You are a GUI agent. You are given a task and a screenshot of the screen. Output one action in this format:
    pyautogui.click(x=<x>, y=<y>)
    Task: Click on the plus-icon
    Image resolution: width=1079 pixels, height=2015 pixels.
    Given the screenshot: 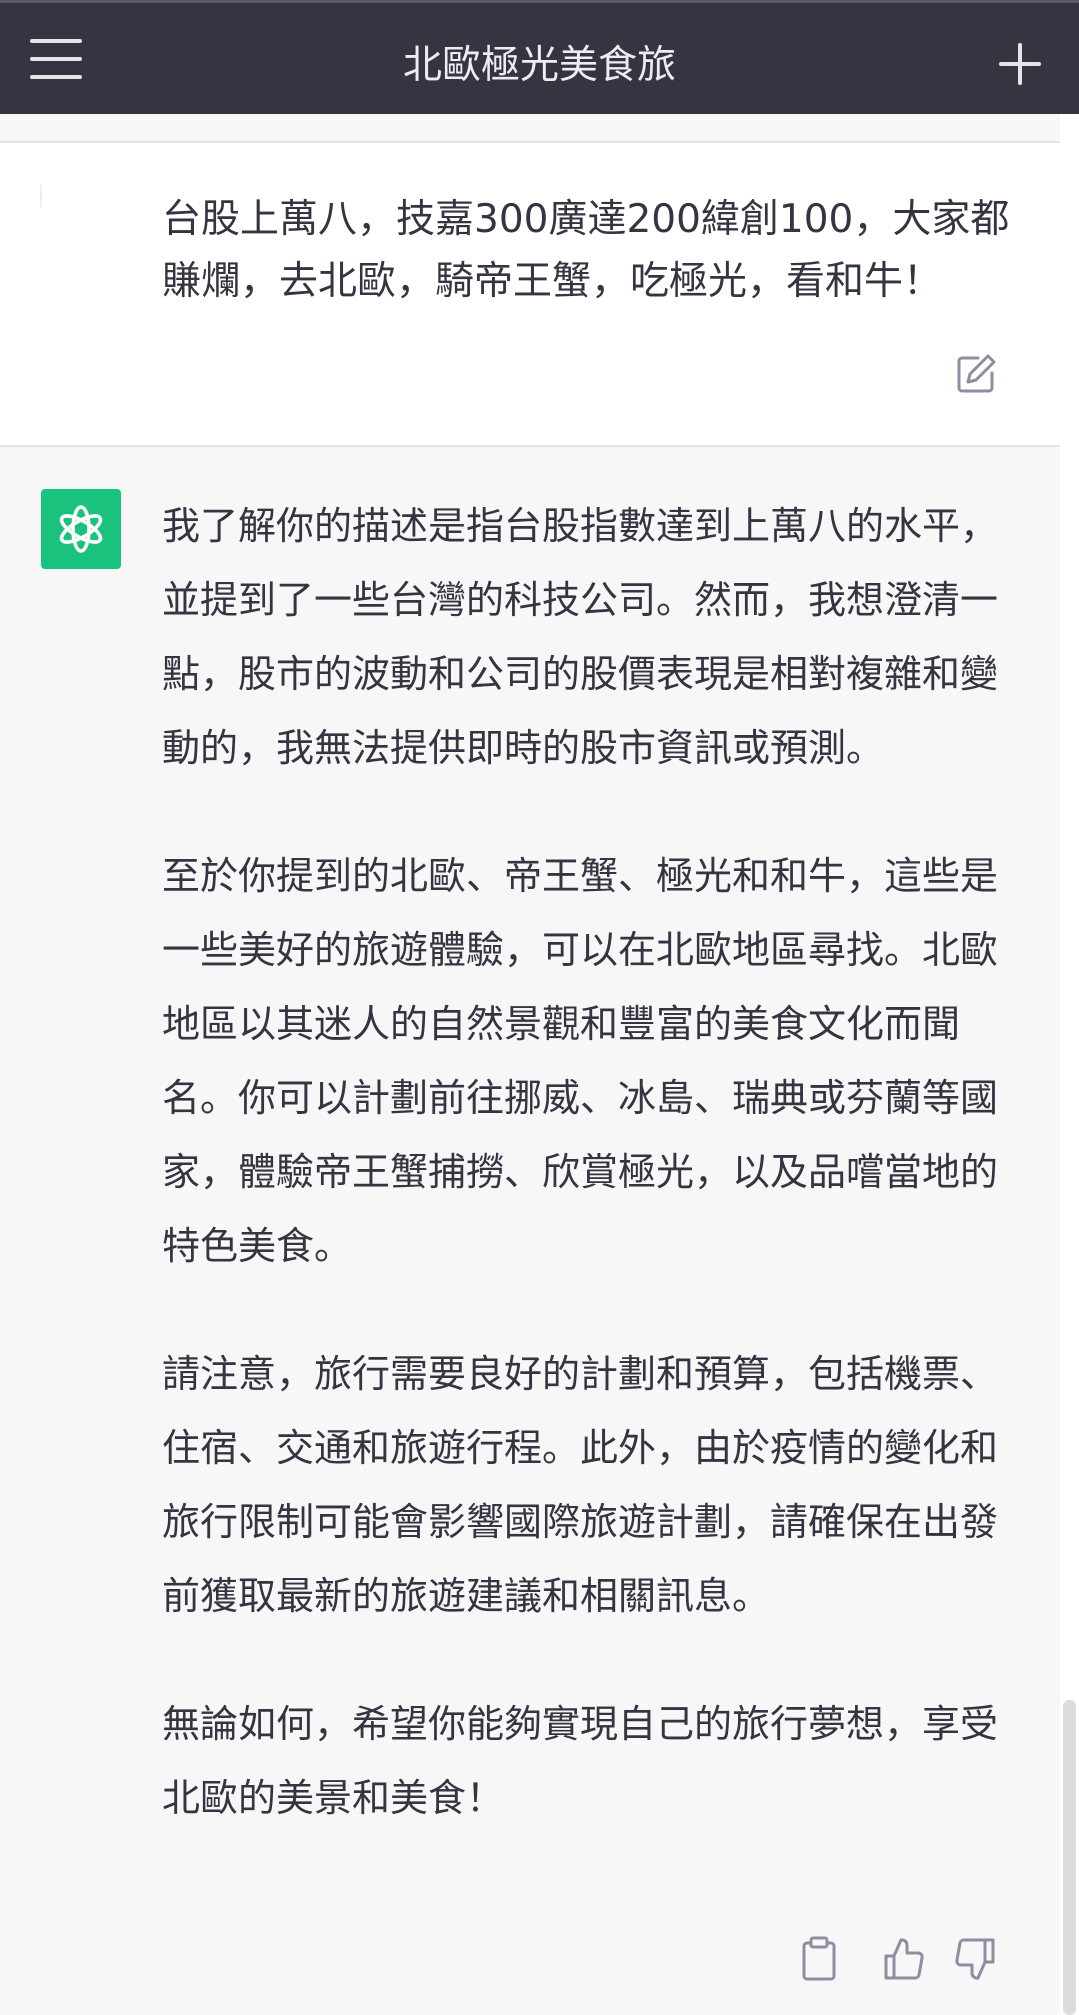 What is the action you would take?
    pyautogui.click(x=1020, y=64)
    